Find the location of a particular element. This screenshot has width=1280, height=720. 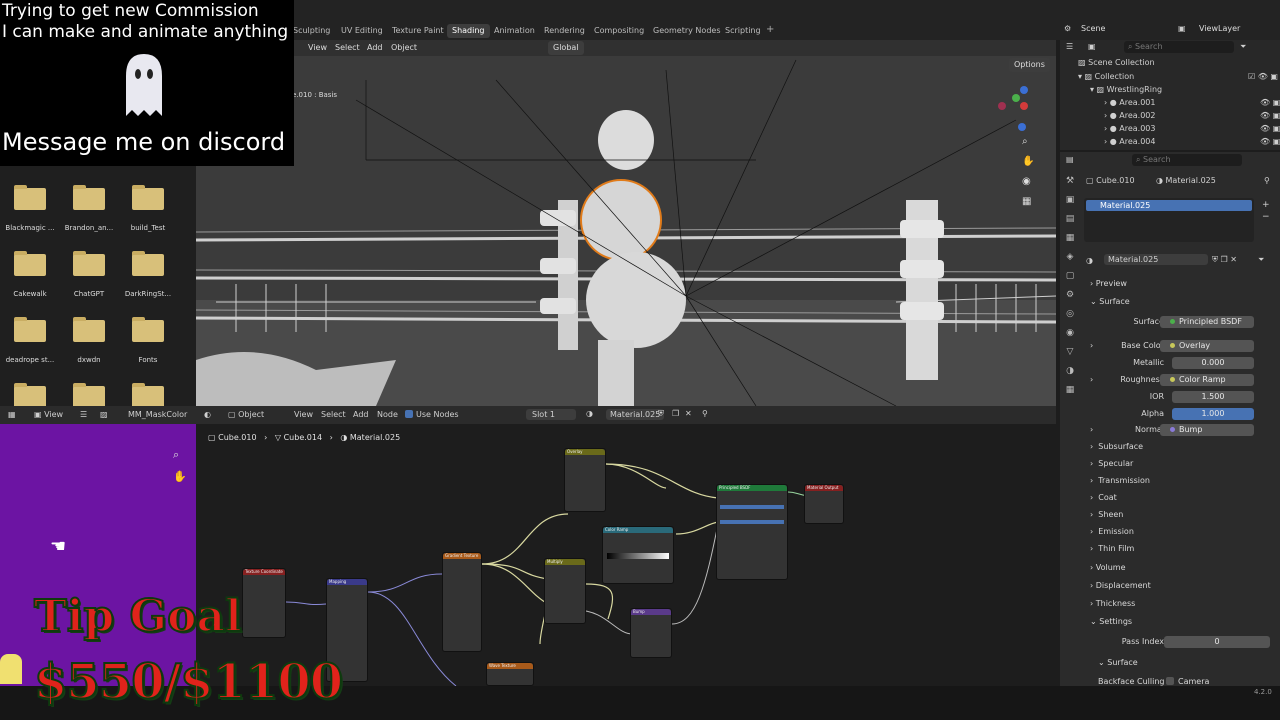

outliner-item: › ● Area.004 is located at coordinates (1130, 141).